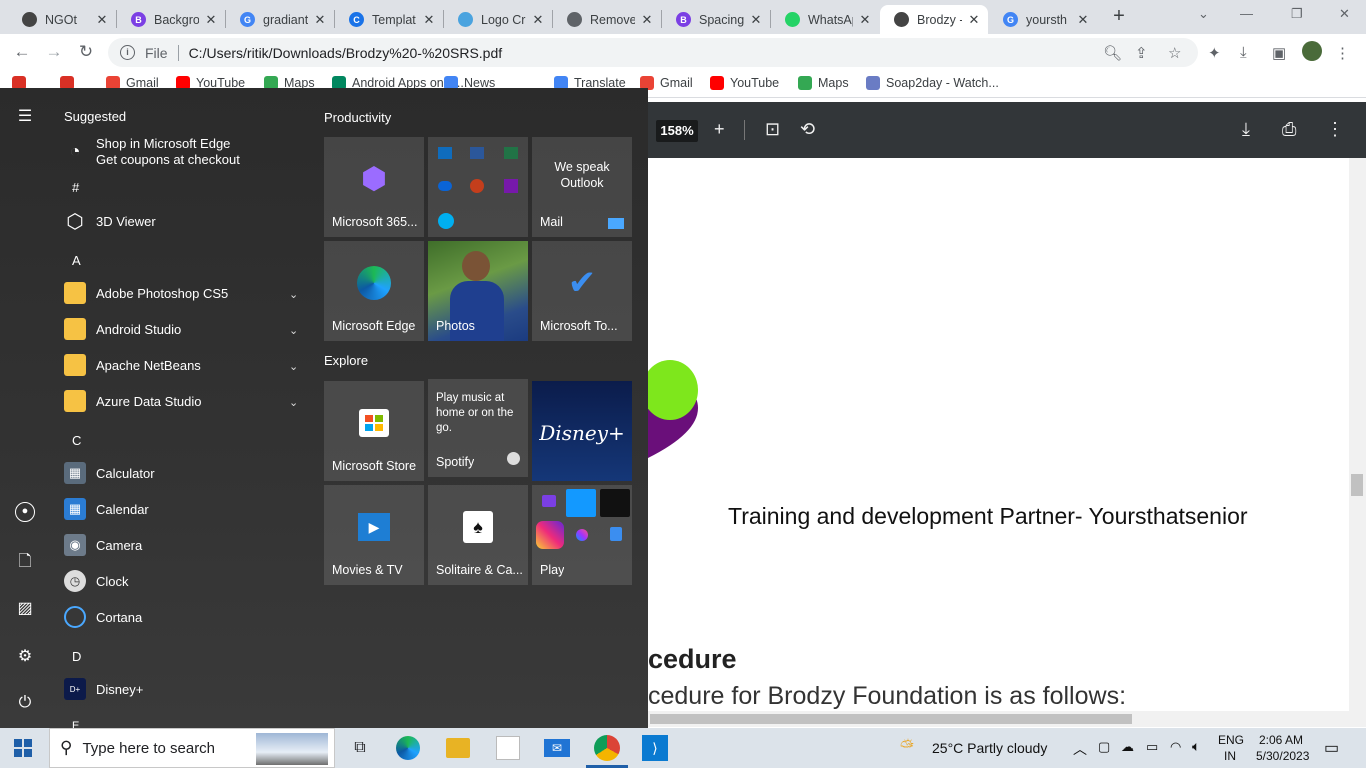 Image resolution: width=1366 pixels, height=768 pixels. Describe the element at coordinates (1127, 747) in the screenshot. I see `onedrive-cloud-icon: ☁` at that location.